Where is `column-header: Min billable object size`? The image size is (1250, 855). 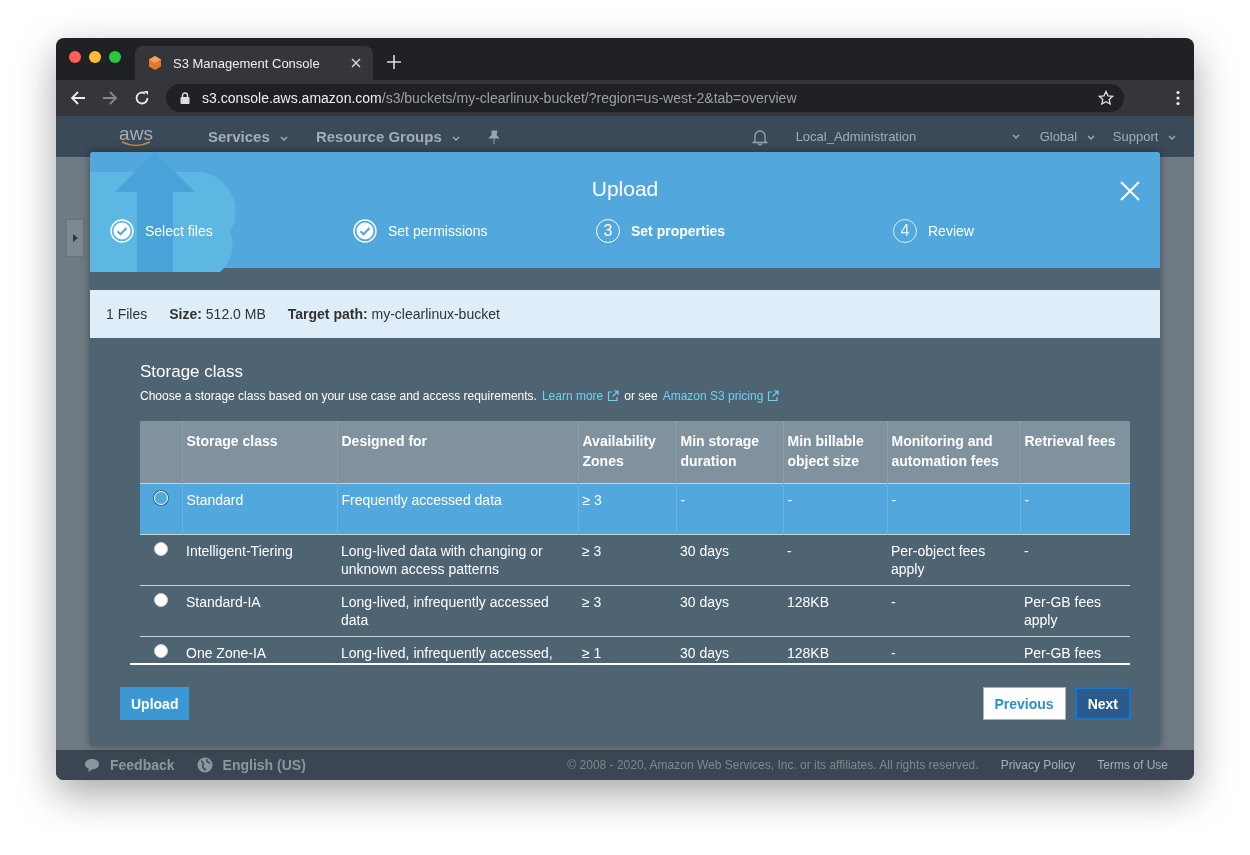
column-header: Min billable object size is located at coordinates (835, 452).